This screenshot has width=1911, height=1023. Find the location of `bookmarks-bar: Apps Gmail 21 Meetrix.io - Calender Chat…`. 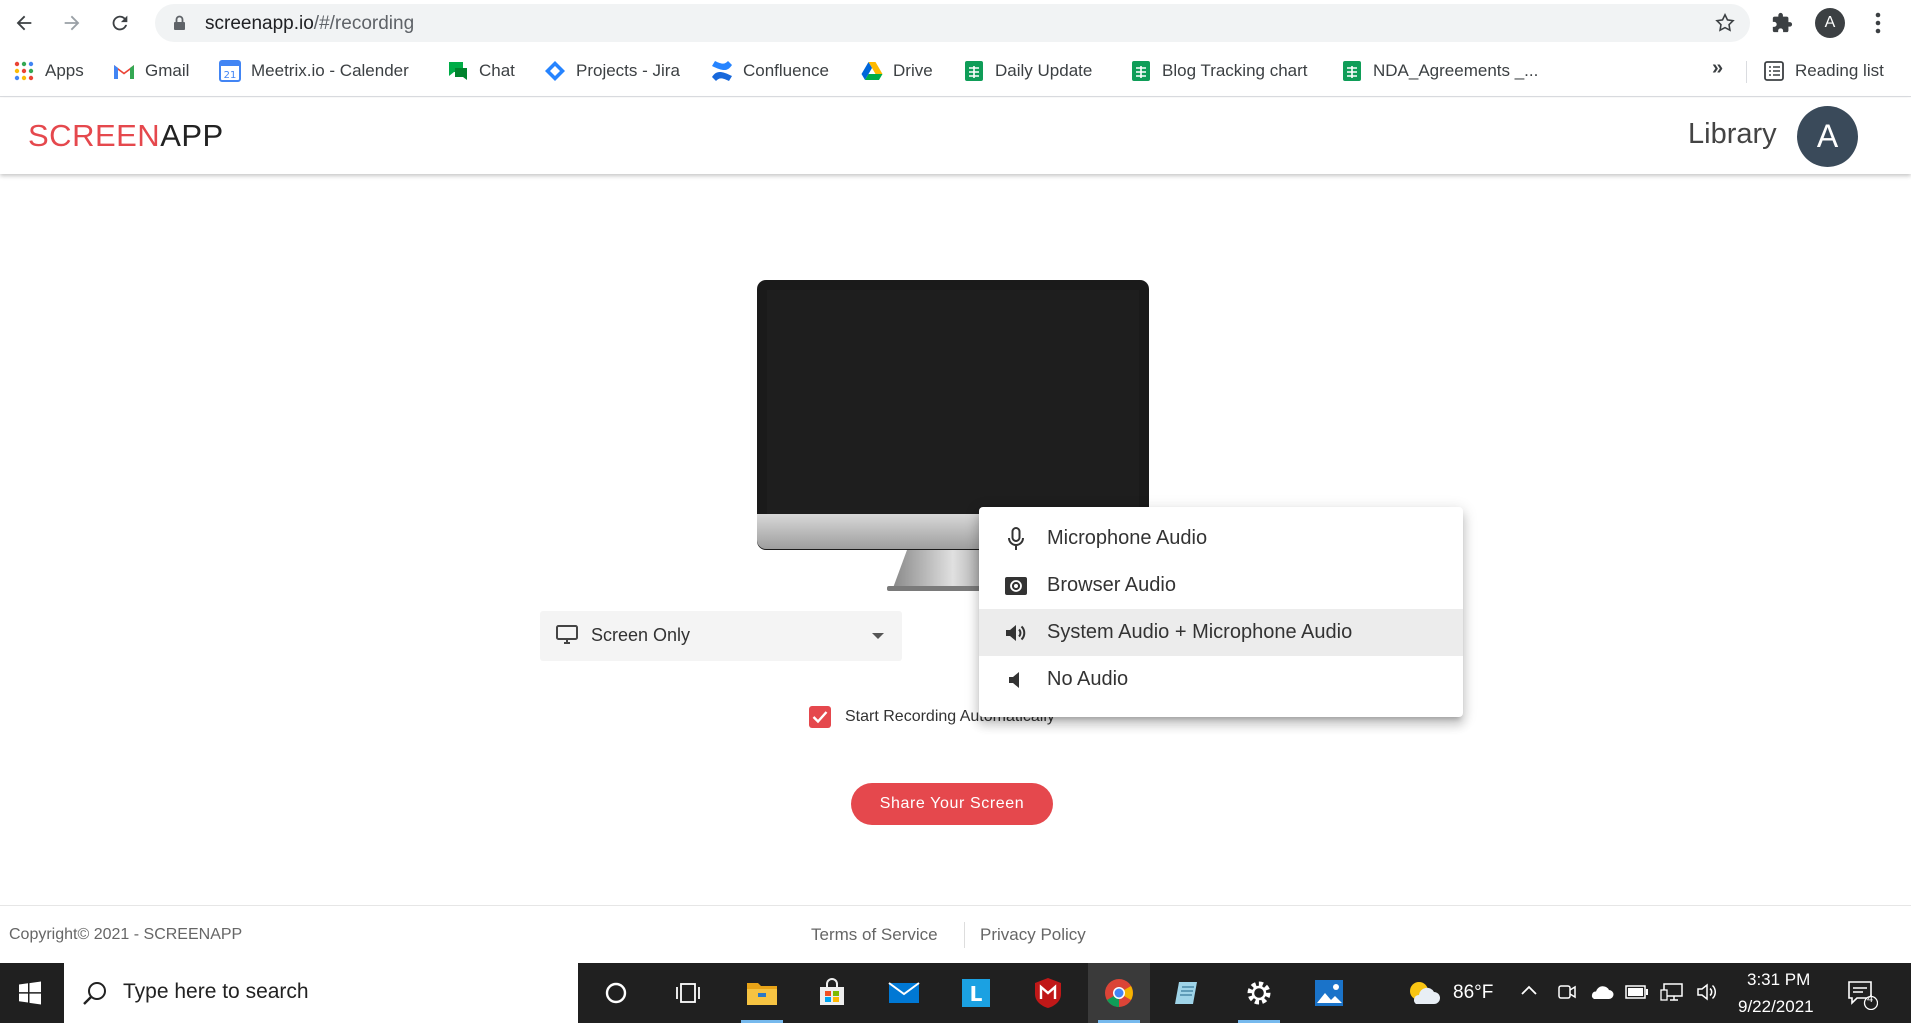

bookmarks-bar: Apps Gmail 21 Meetrix.io - Calender Chat… is located at coordinates (955, 71).